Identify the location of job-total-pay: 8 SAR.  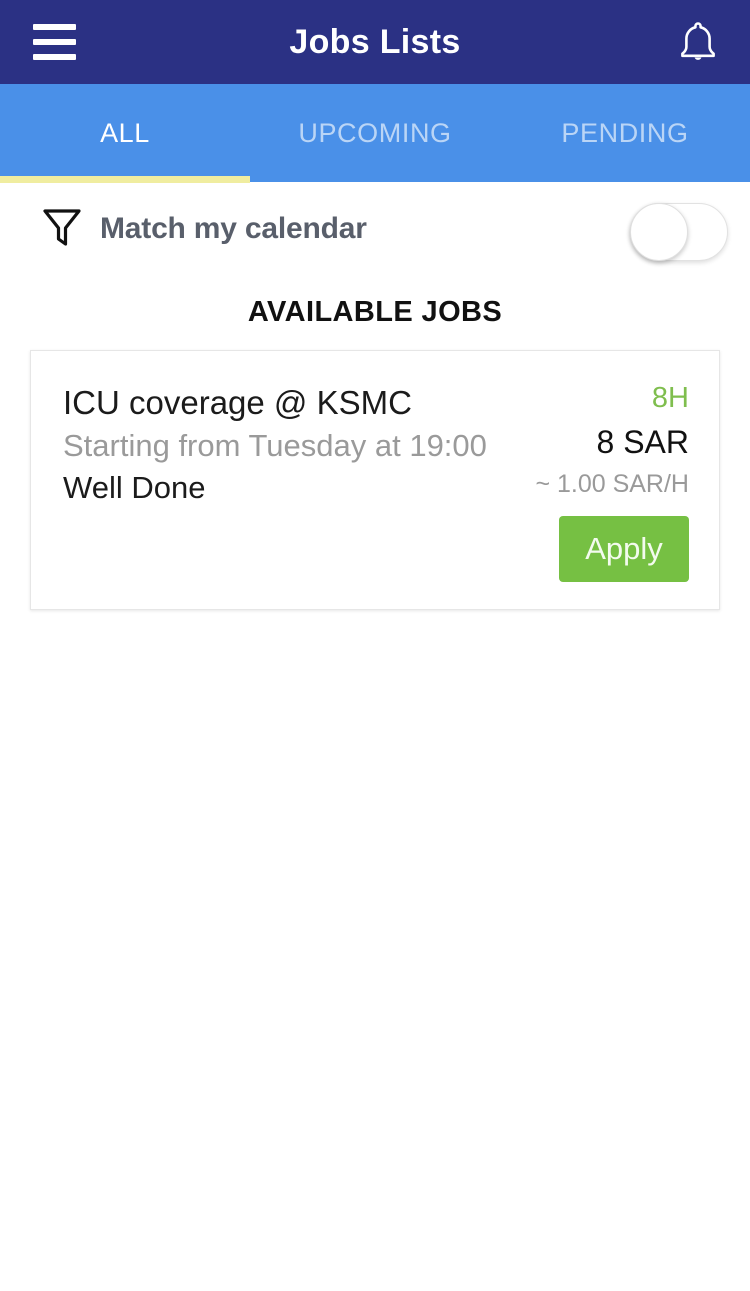
(642, 441).